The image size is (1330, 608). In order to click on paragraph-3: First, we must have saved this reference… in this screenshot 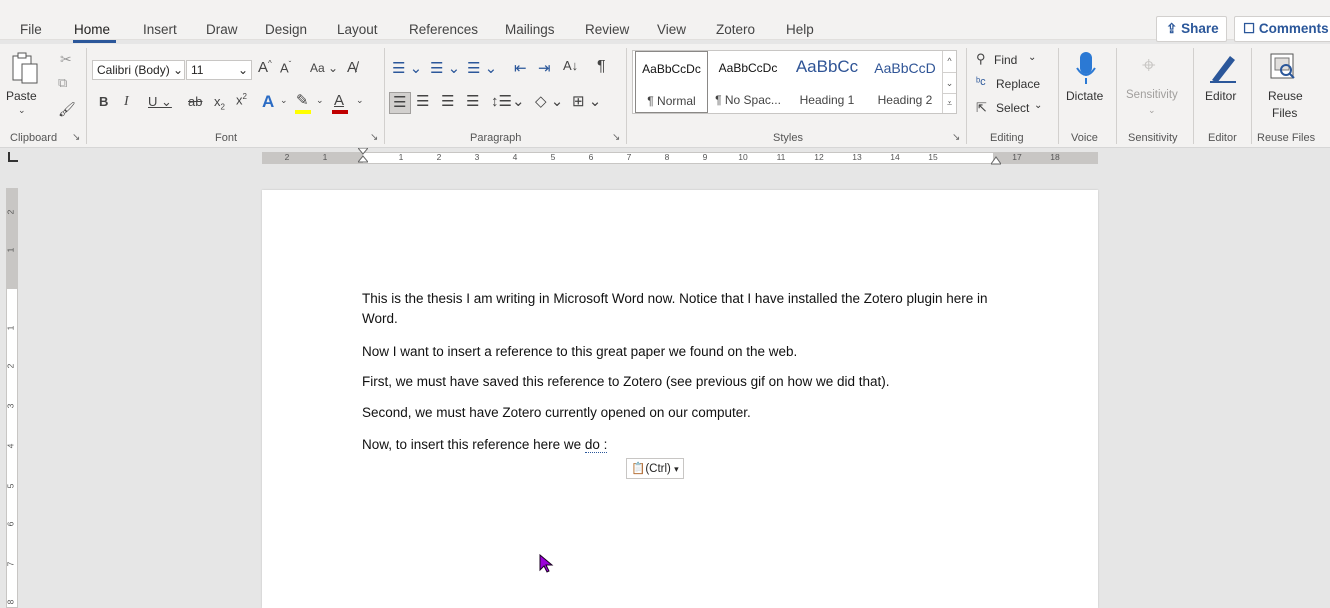, I will do `click(682, 382)`.